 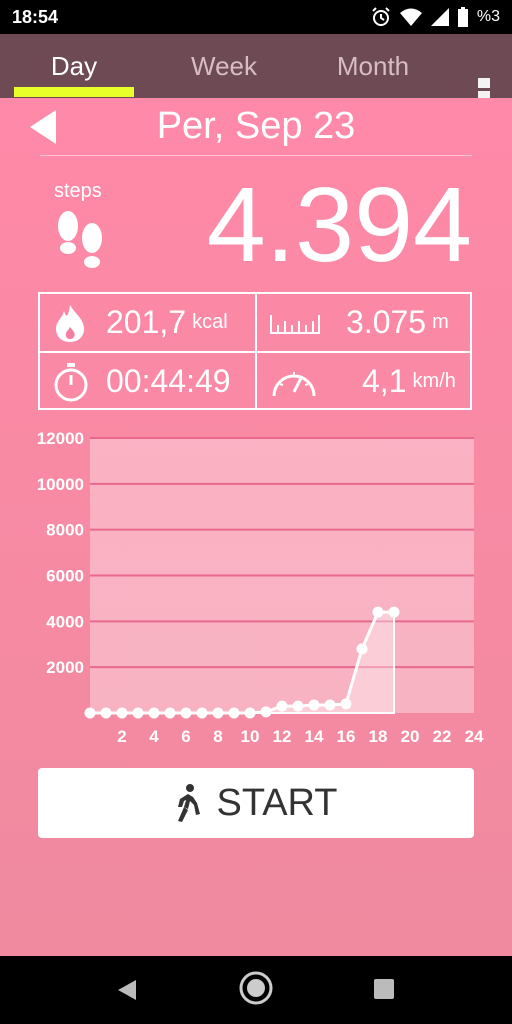 I want to click on x-tick-label: 2, so click(x=121, y=736).